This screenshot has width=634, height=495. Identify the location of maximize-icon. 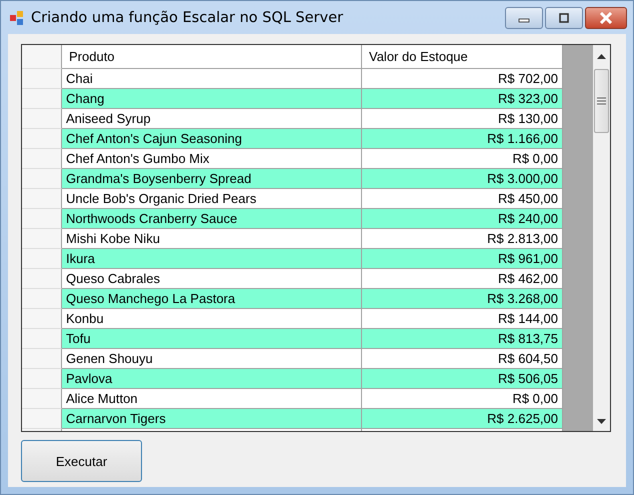
(564, 18).